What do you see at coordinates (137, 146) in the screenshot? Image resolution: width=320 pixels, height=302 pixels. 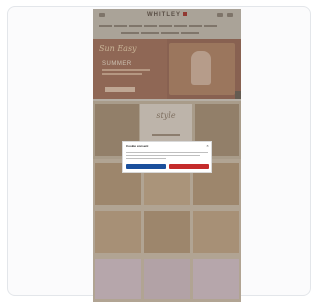 I see `dialog-title: Cookie consent` at bounding box center [137, 146].